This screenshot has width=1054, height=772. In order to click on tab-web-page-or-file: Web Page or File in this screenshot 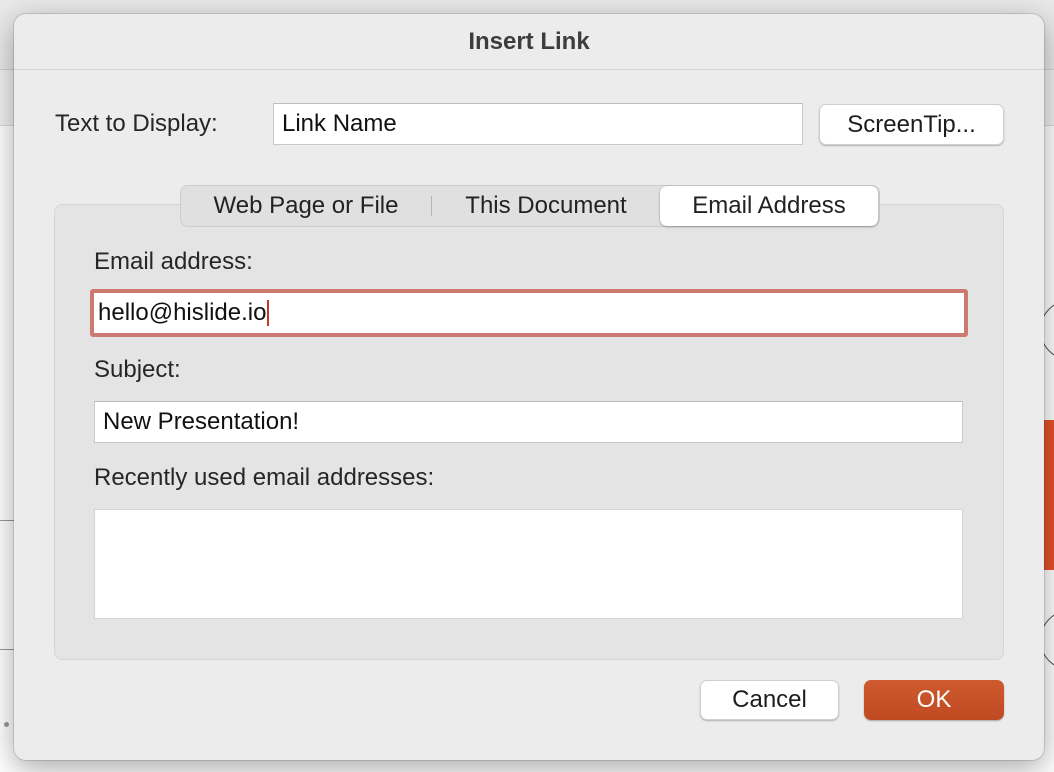, I will do `click(306, 206)`.